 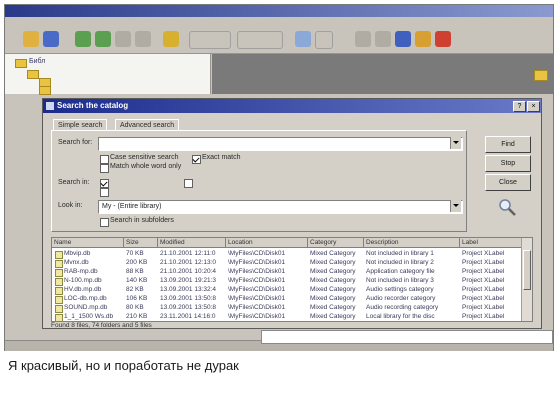 I want to click on results-scrollbar, so click(x=526, y=279).